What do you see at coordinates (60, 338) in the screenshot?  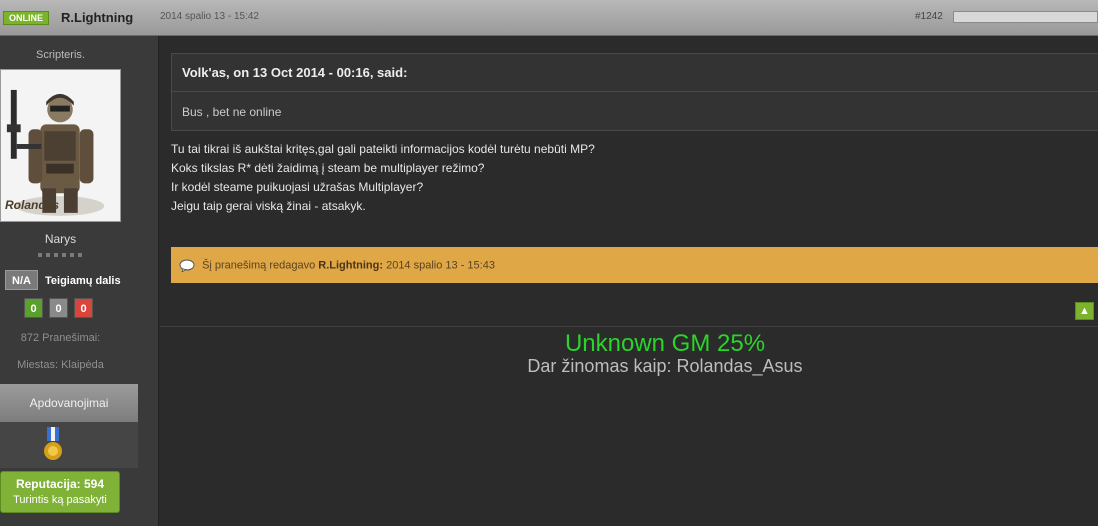 I see `post-count: 872 Pranešimai:` at bounding box center [60, 338].